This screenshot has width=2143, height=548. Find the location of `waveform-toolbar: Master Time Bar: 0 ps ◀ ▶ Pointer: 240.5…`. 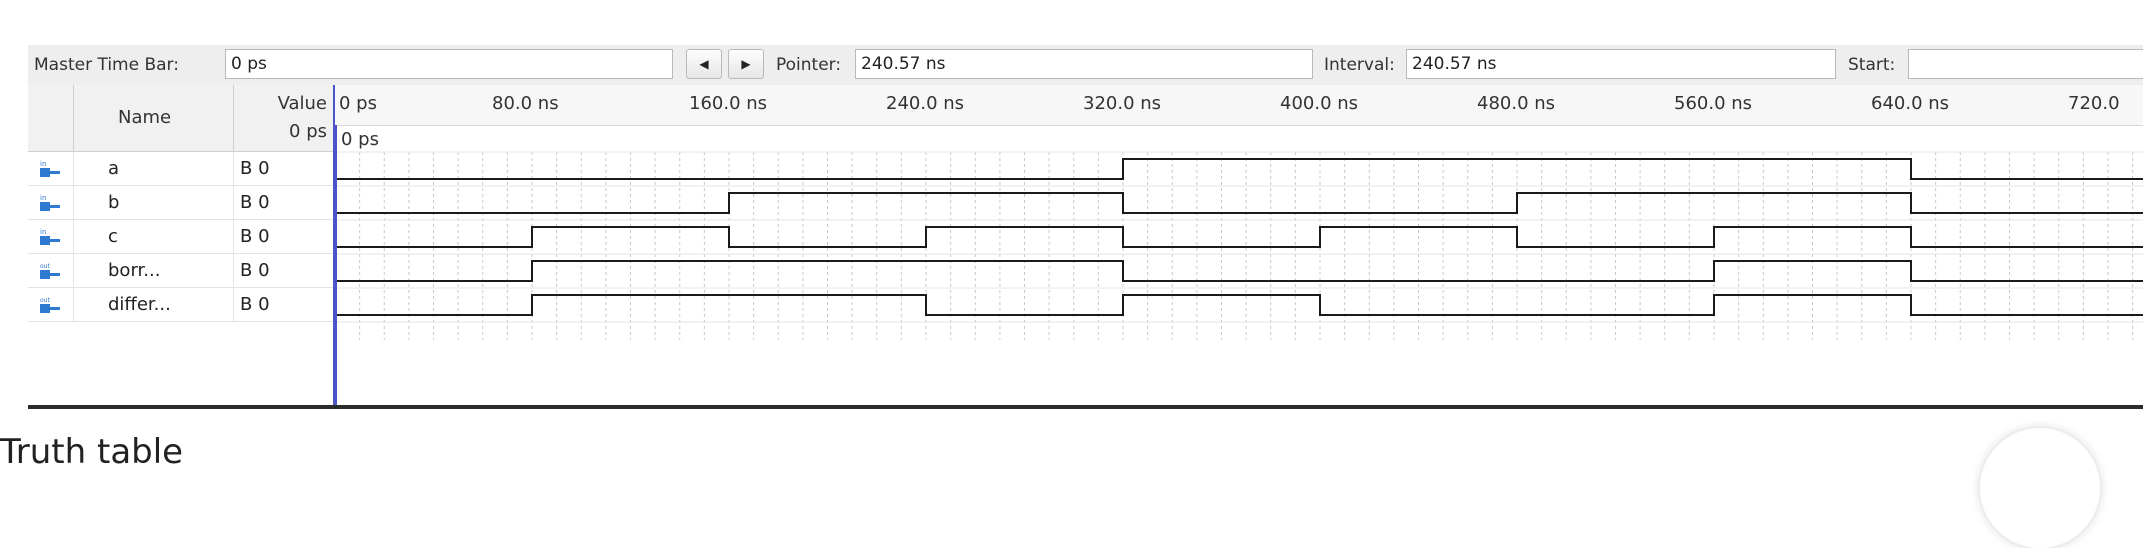

waveform-toolbar: Master Time Bar: 0 ps ◀ ▶ Pointer: 240.5… is located at coordinates (1085, 65).